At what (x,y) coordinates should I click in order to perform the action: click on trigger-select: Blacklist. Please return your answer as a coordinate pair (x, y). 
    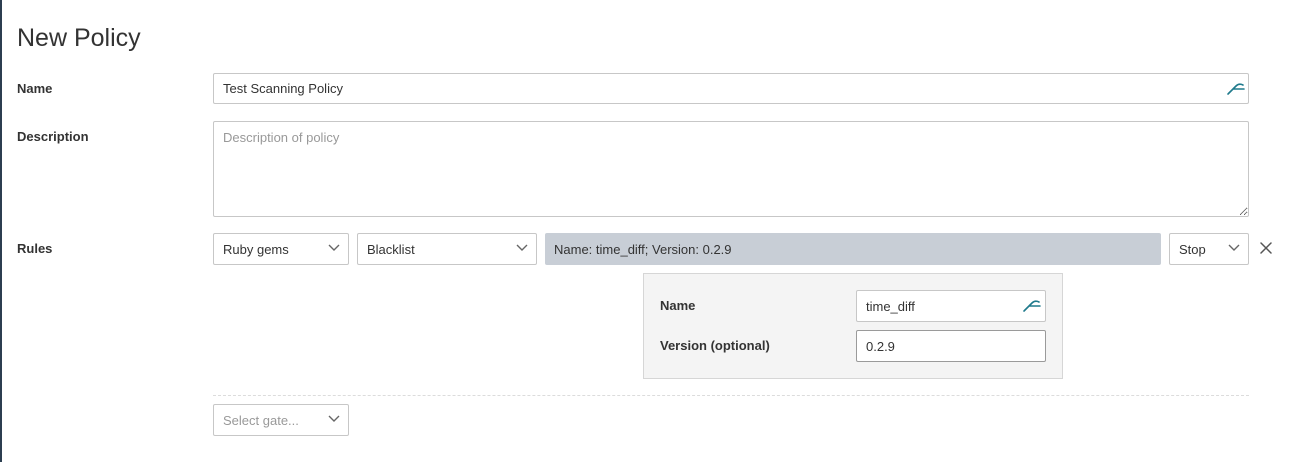
    Looking at the image, I should click on (447, 249).